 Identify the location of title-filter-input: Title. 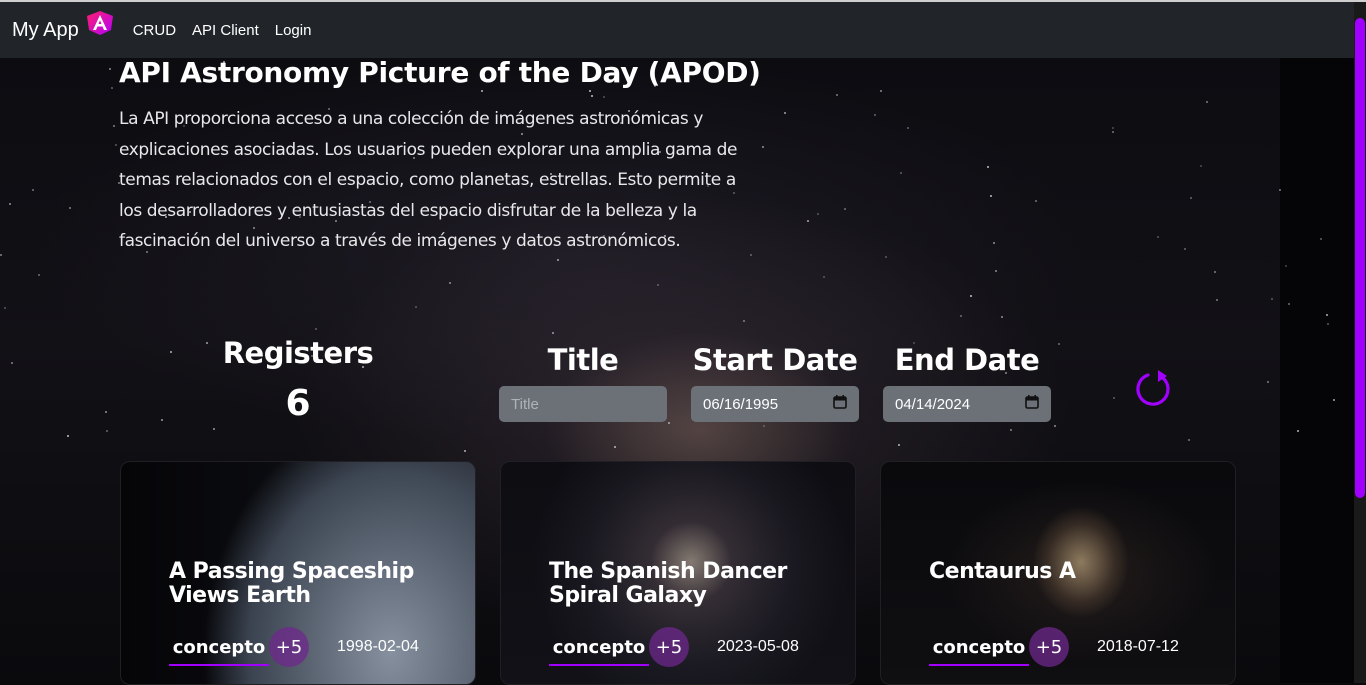
(583, 404).